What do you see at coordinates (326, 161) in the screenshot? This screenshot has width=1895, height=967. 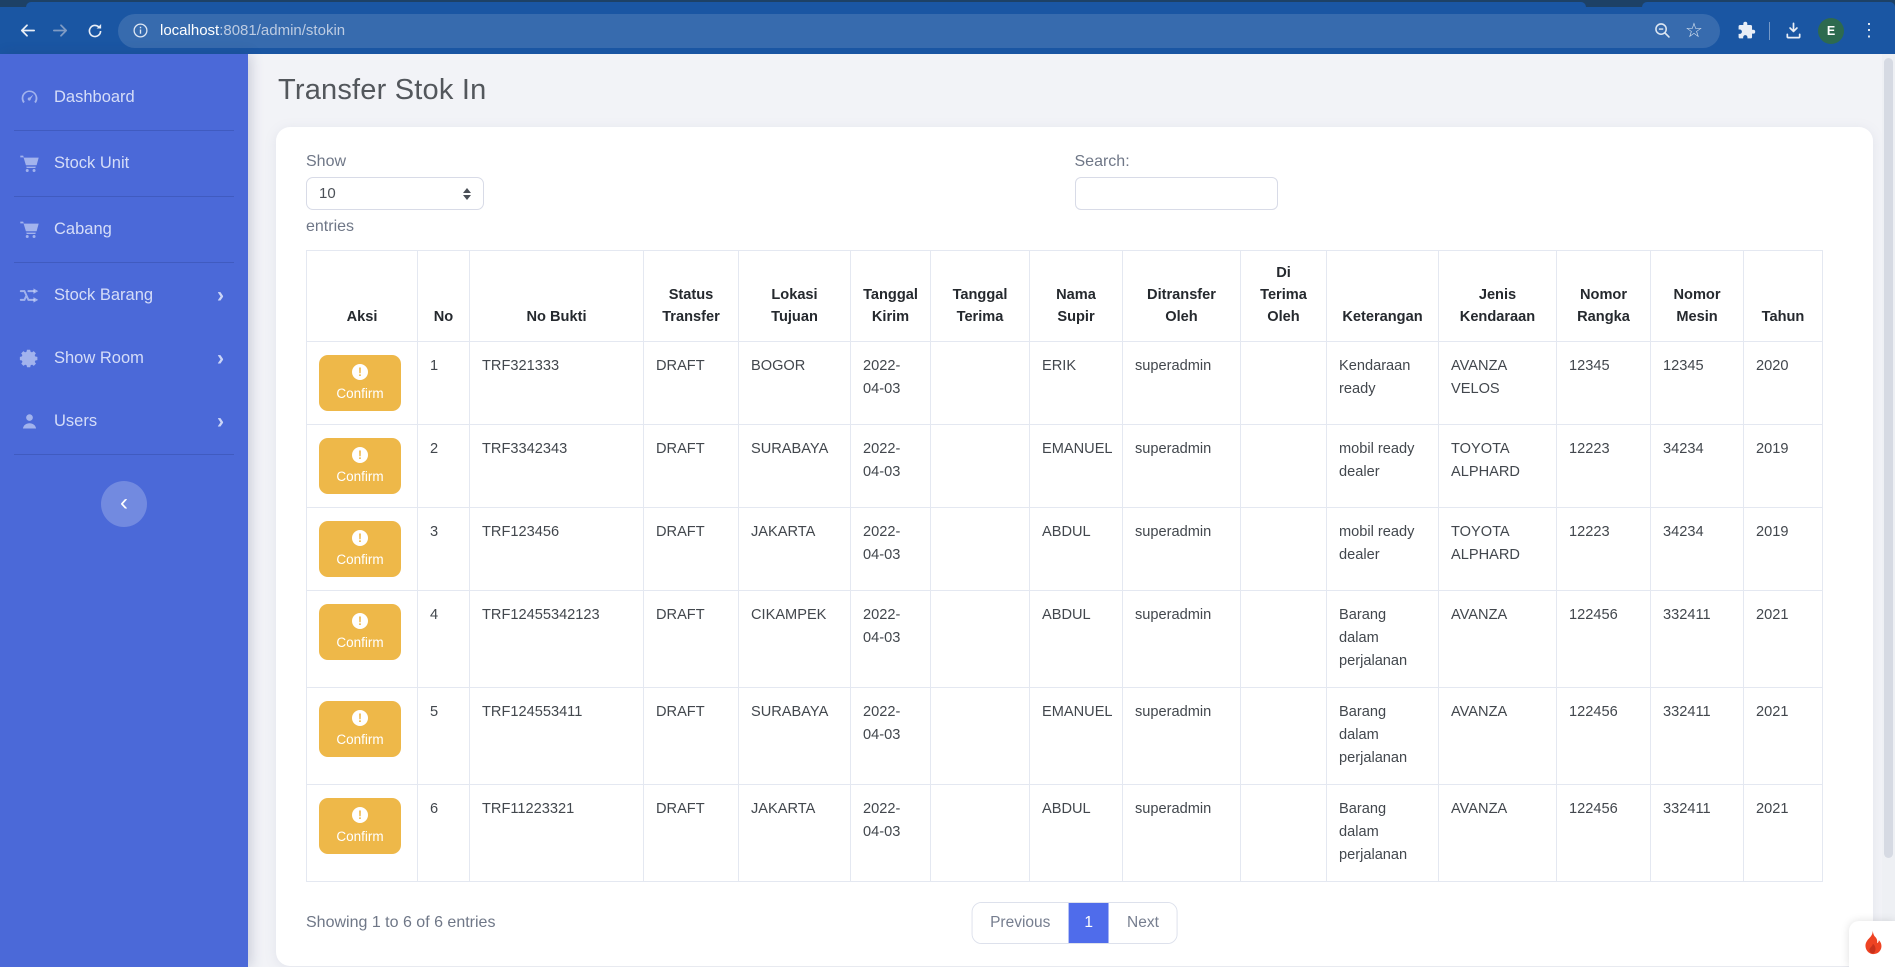 I see `show-label: Show` at bounding box center [326, 161].